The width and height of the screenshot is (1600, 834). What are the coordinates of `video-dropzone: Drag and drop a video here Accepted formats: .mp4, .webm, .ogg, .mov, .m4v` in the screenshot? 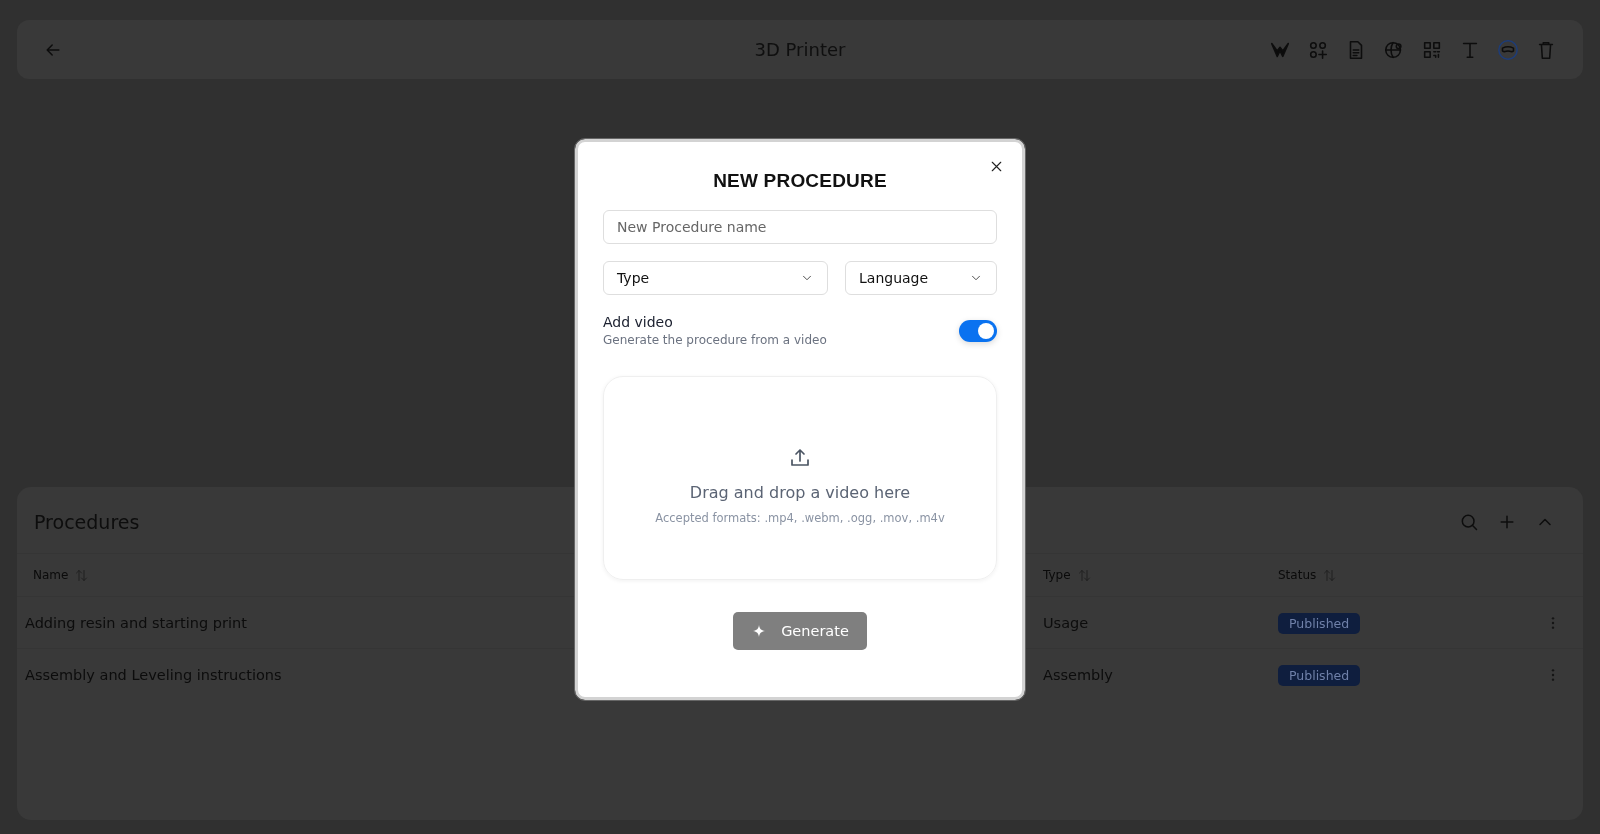 It's located at (800, 478).